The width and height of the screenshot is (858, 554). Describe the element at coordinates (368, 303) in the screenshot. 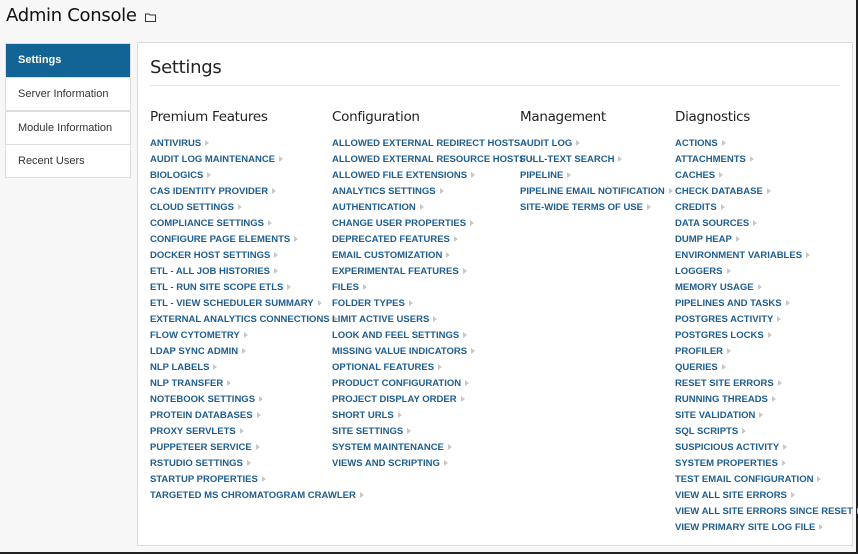

I see `settings-link: FOLDER TYPES` at that location.